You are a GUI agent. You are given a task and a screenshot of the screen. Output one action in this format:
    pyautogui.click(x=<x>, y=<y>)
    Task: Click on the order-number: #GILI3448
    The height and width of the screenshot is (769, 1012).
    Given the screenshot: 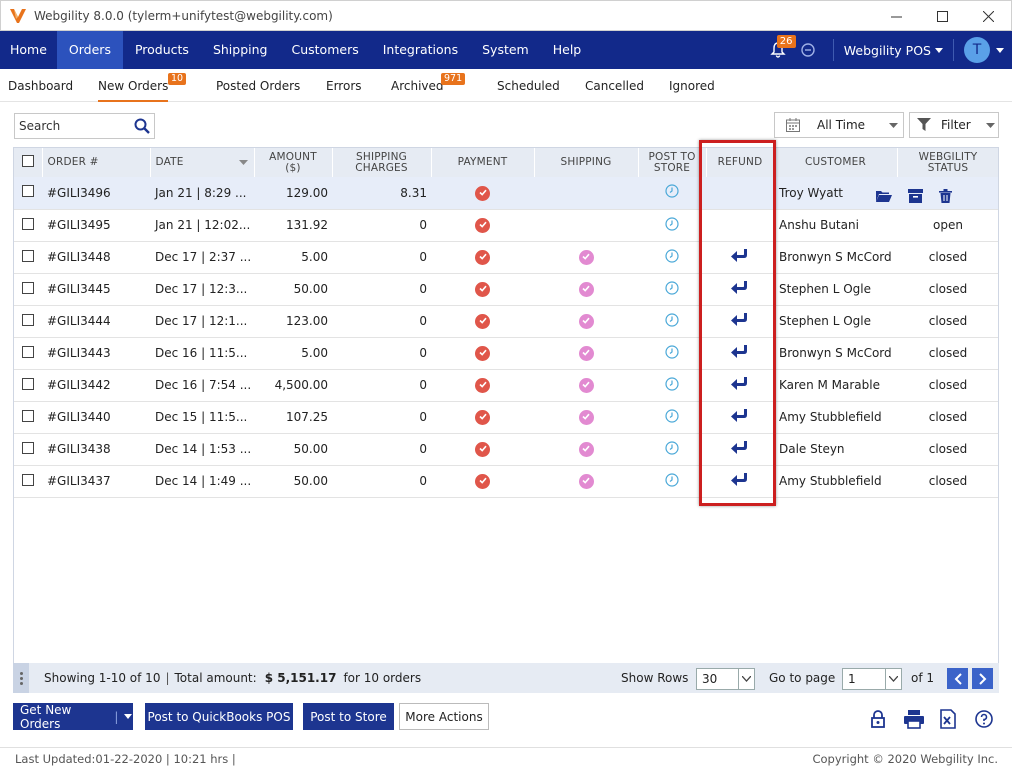 What is the action you would take?
    pyautogui.click(x=96, y=257)
    